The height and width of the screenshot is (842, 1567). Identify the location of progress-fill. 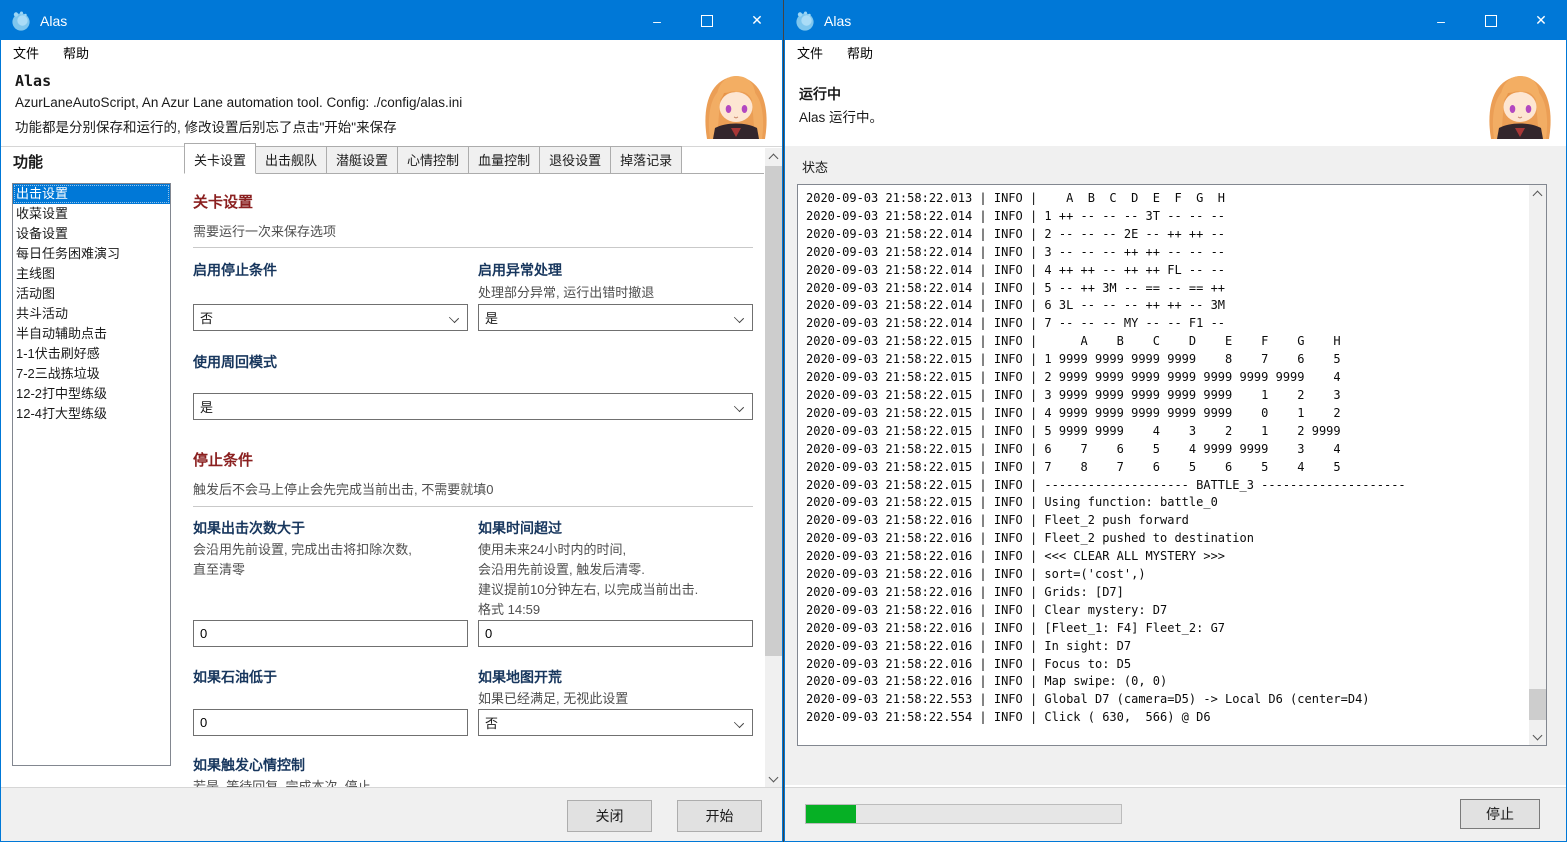
(831, 814).